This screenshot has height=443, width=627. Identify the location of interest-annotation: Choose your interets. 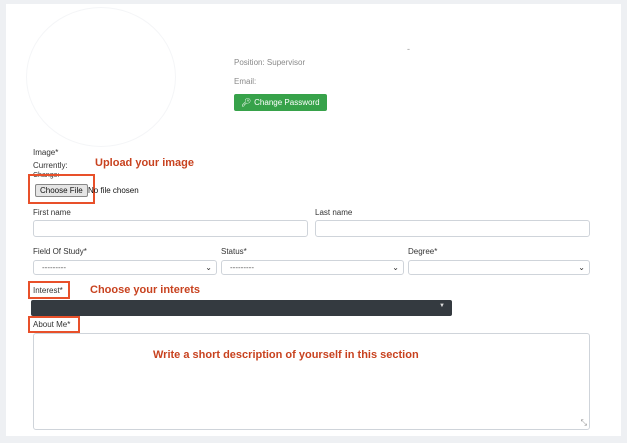
(145, 290).